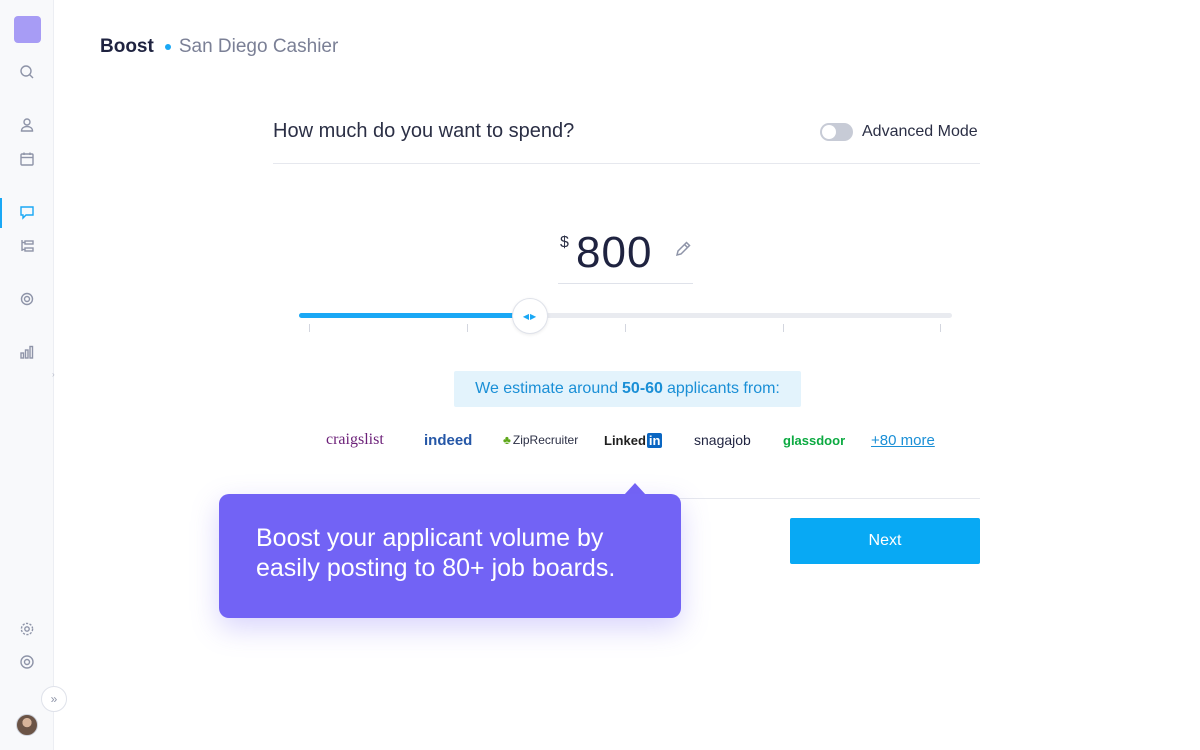 The height and width of the screenshot is (750, 1200). What do you see at coordinates (167, 47) in the screenshot?
I see `breadcrumb-separator` at bounding box center [167, 47].